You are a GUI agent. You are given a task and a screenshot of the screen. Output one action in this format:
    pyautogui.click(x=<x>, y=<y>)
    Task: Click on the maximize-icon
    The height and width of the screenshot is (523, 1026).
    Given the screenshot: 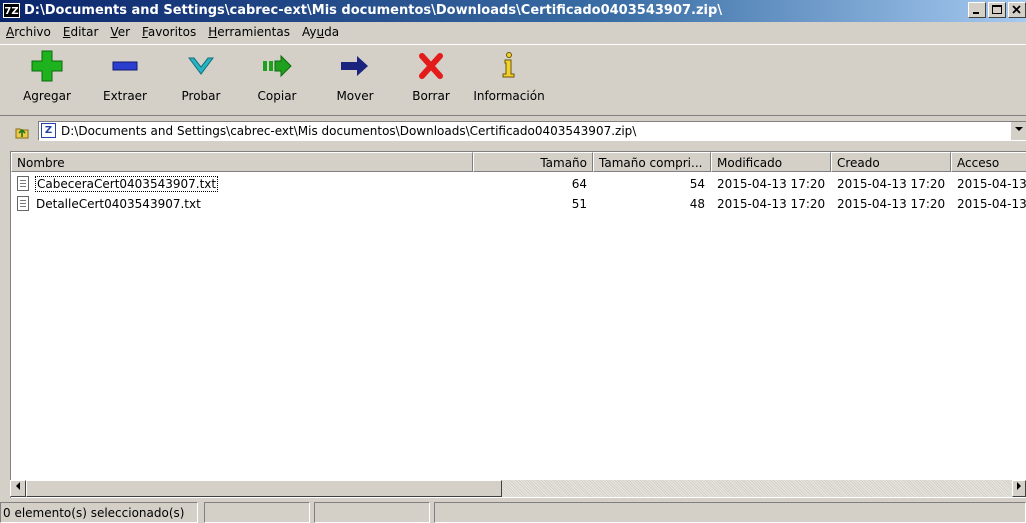 What is the action you would take?
    pyautogui.click(x=997, y=9)
    